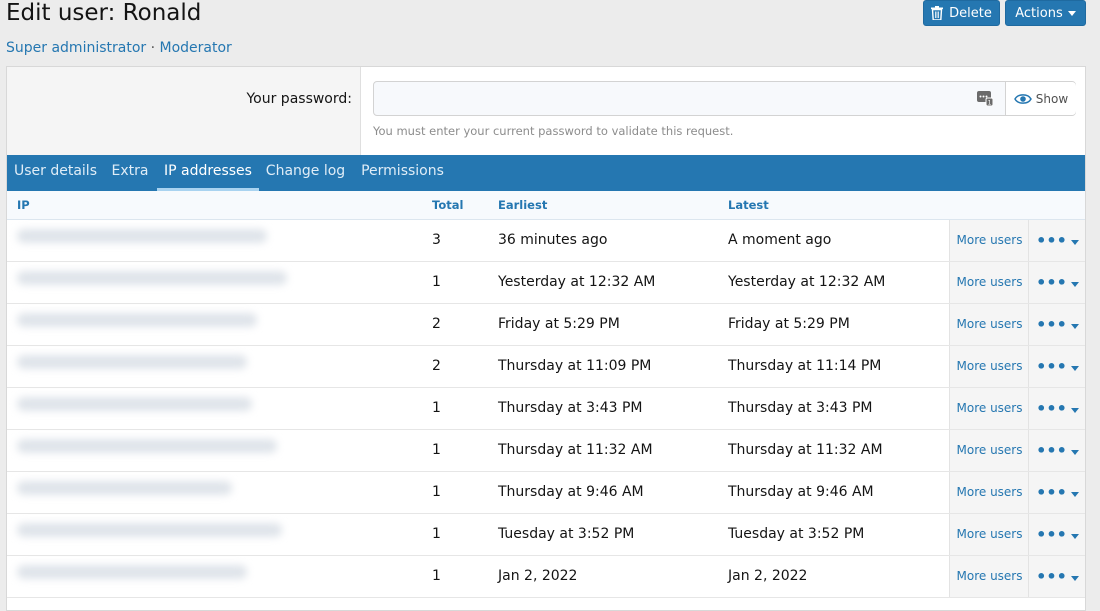 The width and height of the screenshot is (1100, 611). I want to click on actions-label: Actions, so click(1039, 13).